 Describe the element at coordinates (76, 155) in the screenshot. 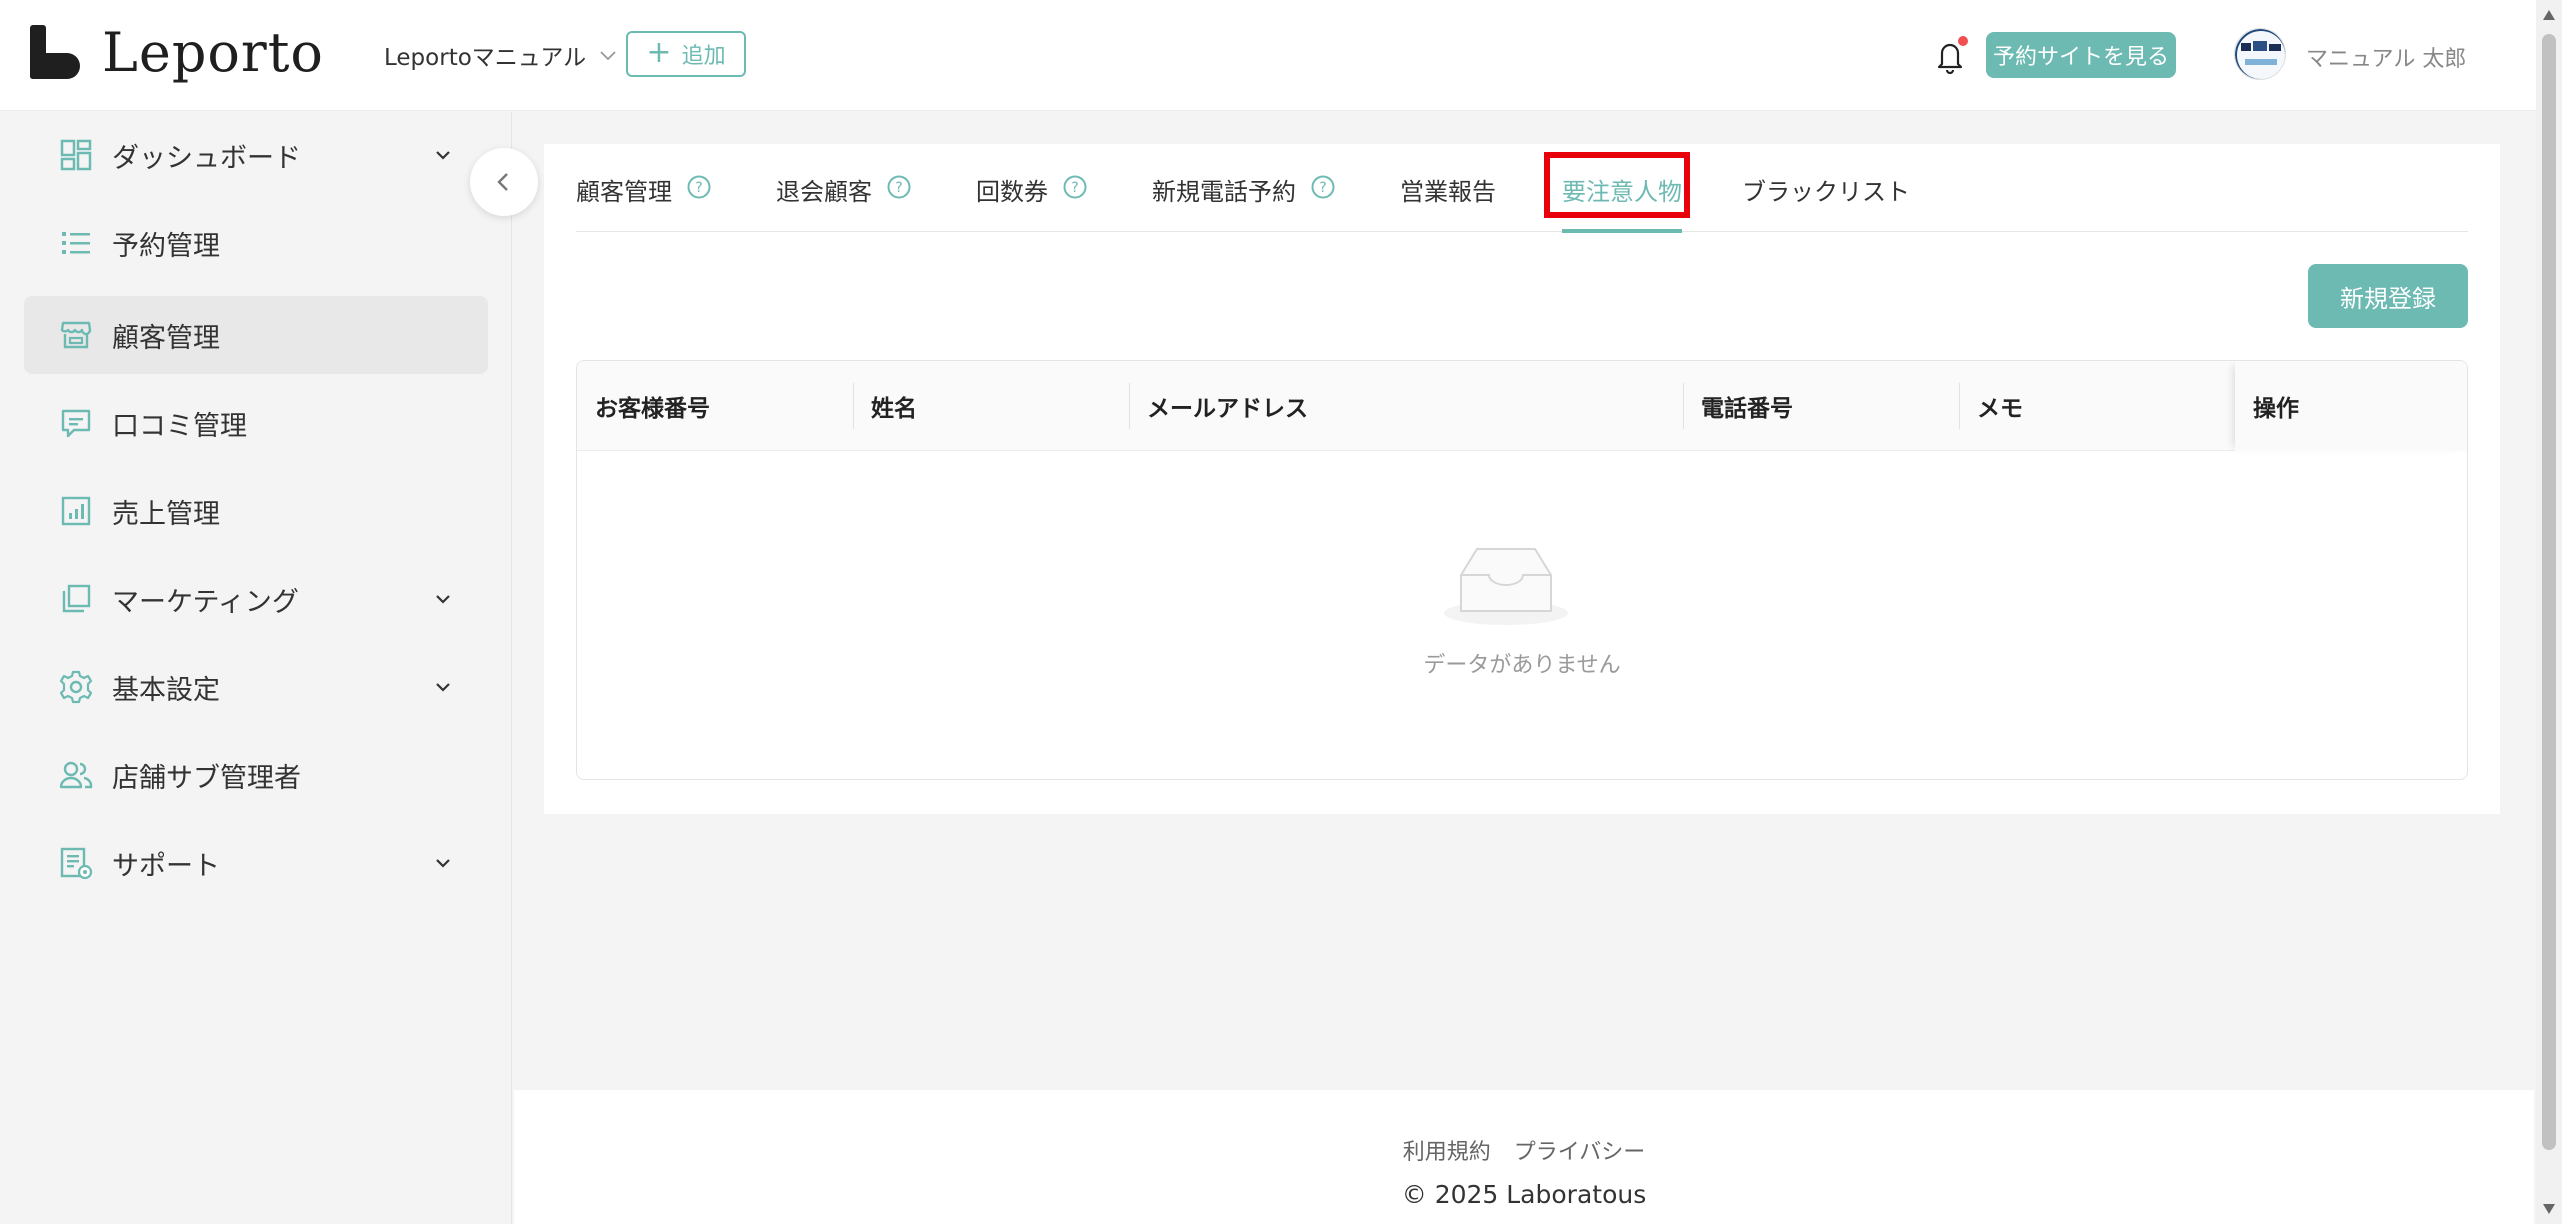

I see `dashboard-icon` at that location.